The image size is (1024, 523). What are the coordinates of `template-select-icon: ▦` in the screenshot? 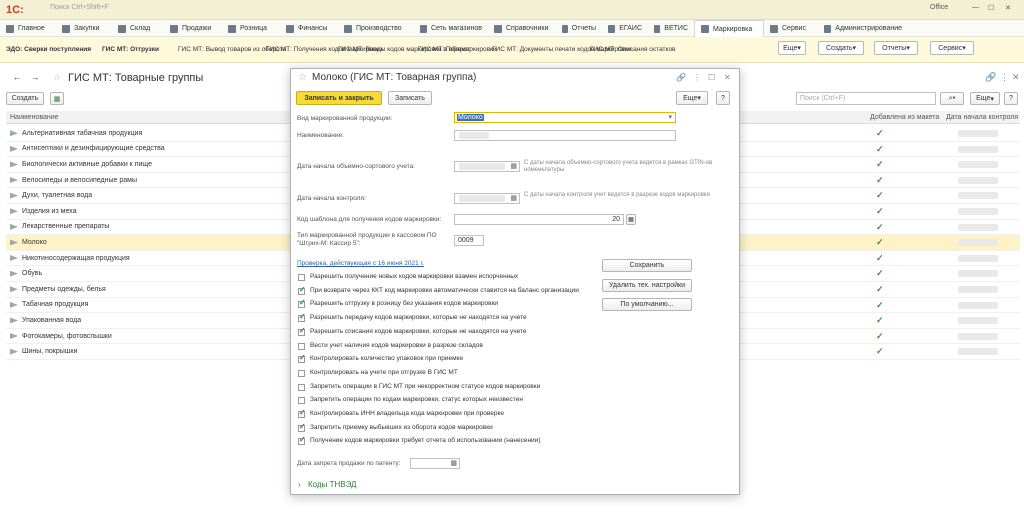 It's located at (631, 219).